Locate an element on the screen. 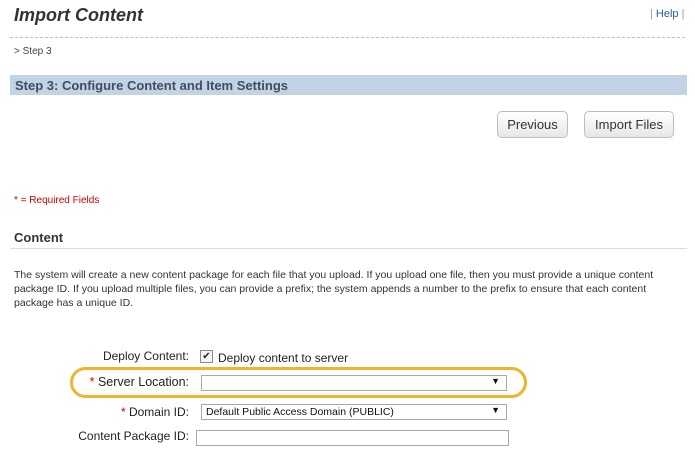 The image size is (695, 453). deploy-content-checkbox: ✔ is located at coordinates (206, 356).